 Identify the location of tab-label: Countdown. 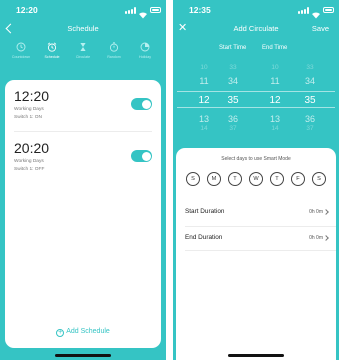
(21, 57).